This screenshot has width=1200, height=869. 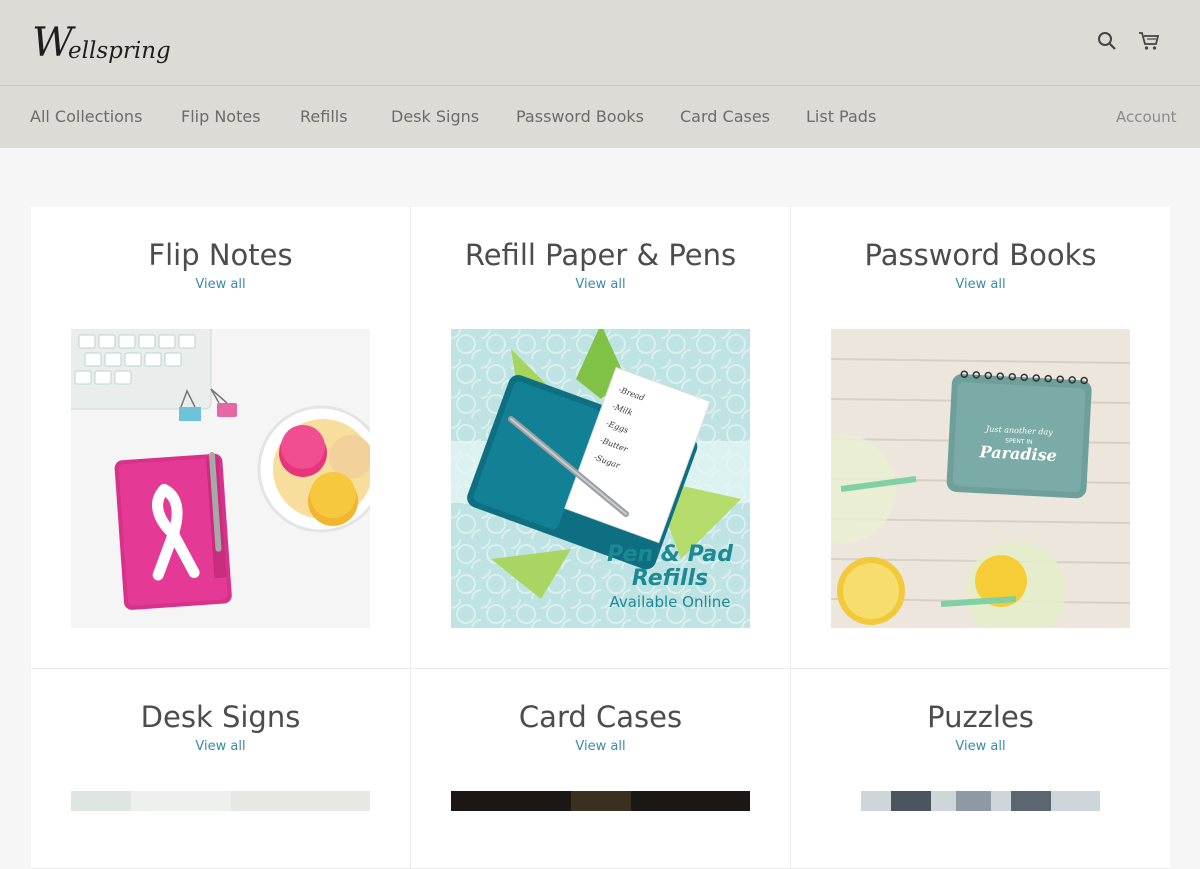 I want to click on site-logo: W ellspring, so click(x=105, y=43).